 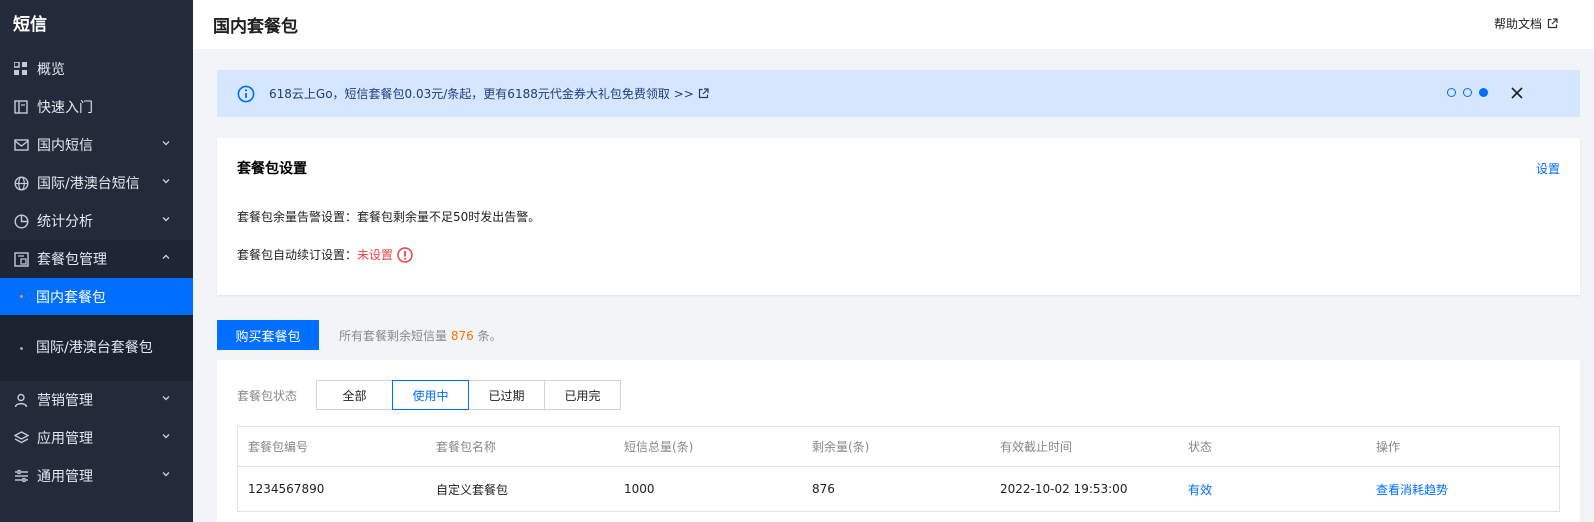 What do you see at coordinates (472, 489) in the screenshot?
I see `cell-package-name: 自定义套餐包` at bounding box center [472, 489].